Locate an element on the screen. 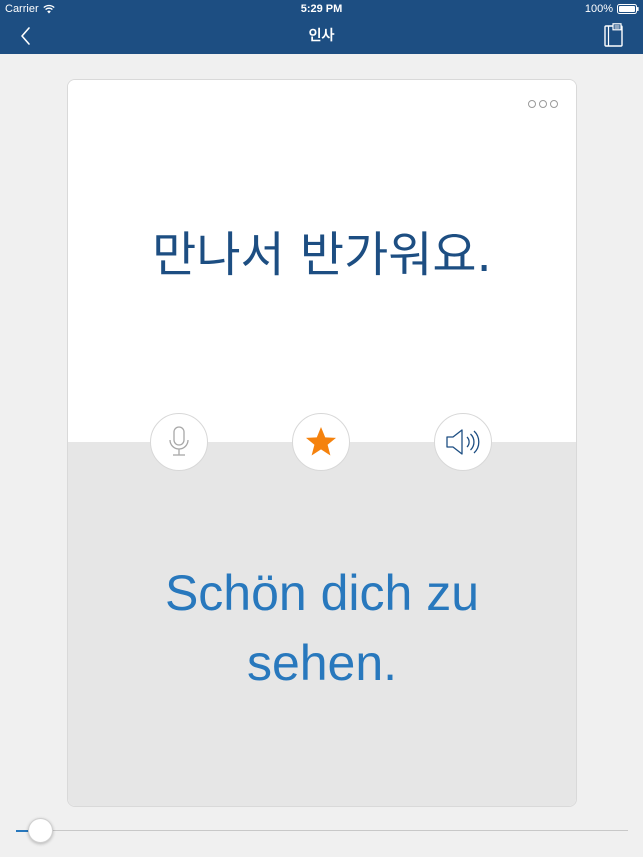  nav-bar: 인사 is located at coordinates (321, 36).